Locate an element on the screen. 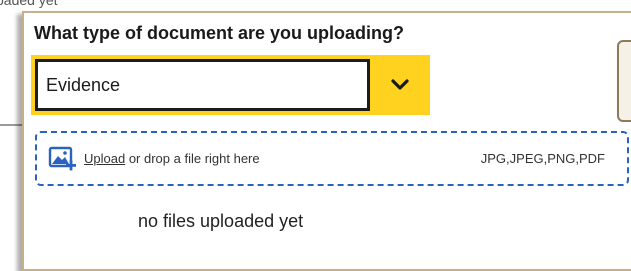  dropzone-instructions: Upload or drop a file right here is located at coordinates (172, 158).